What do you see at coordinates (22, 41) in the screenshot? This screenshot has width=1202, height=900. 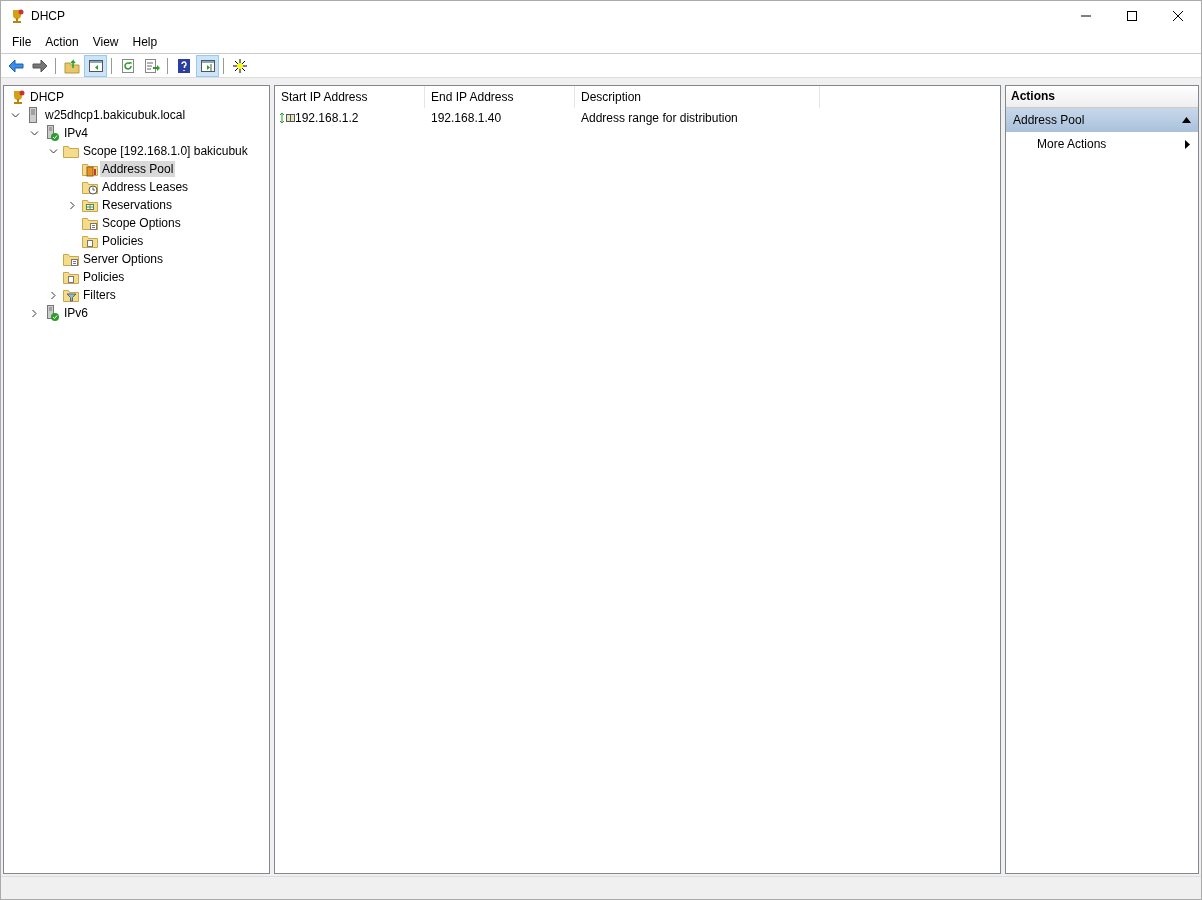 I see `menu-item: File` at bounding box center [22, 41].